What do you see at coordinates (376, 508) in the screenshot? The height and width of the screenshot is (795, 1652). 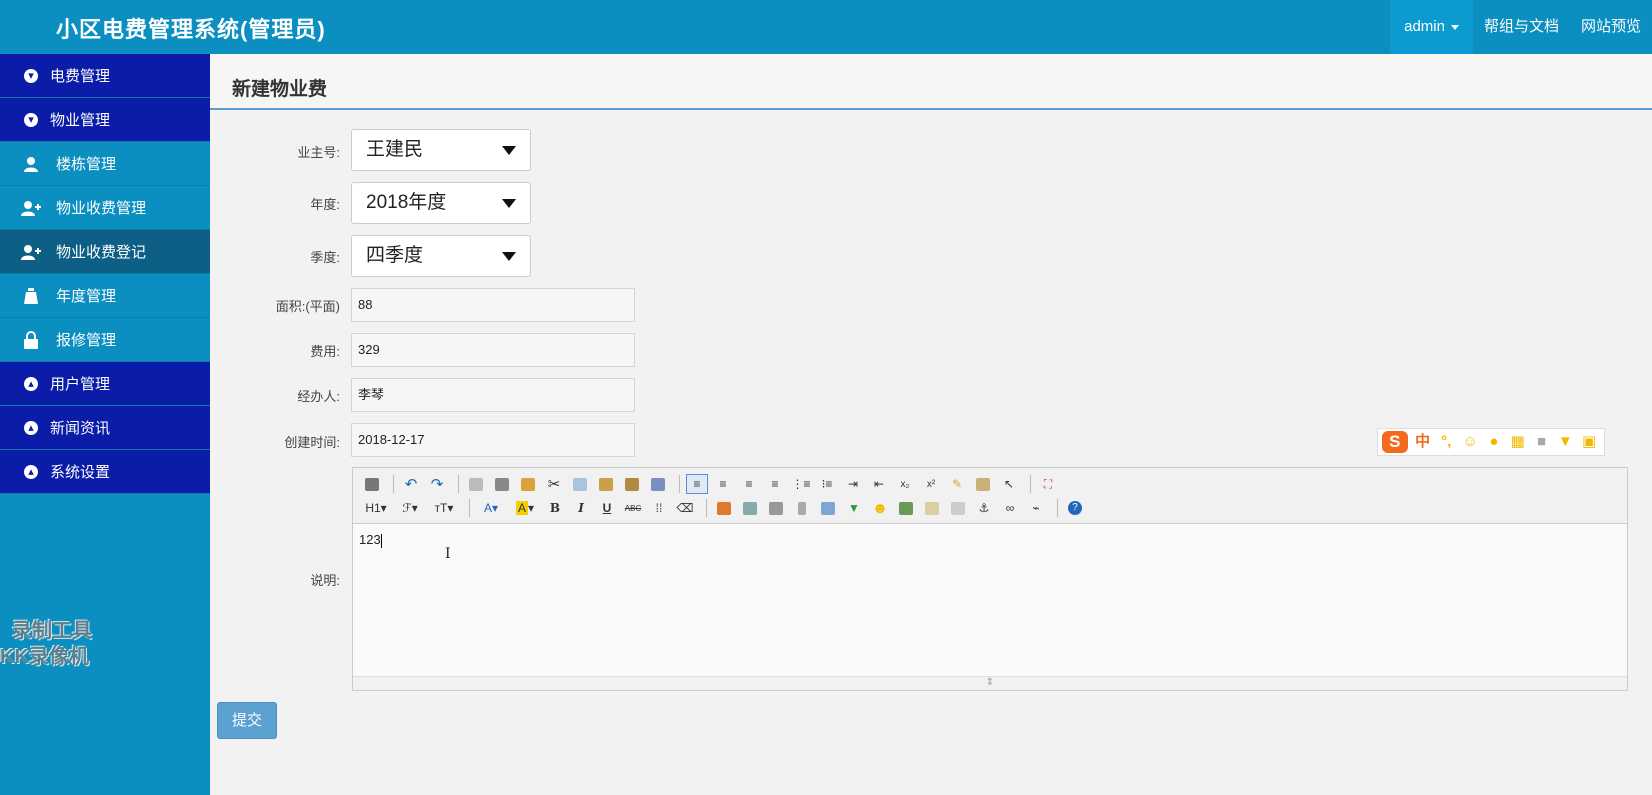 I see `heading-dropdown: H1 ▾` at bounding box center [376, 508].